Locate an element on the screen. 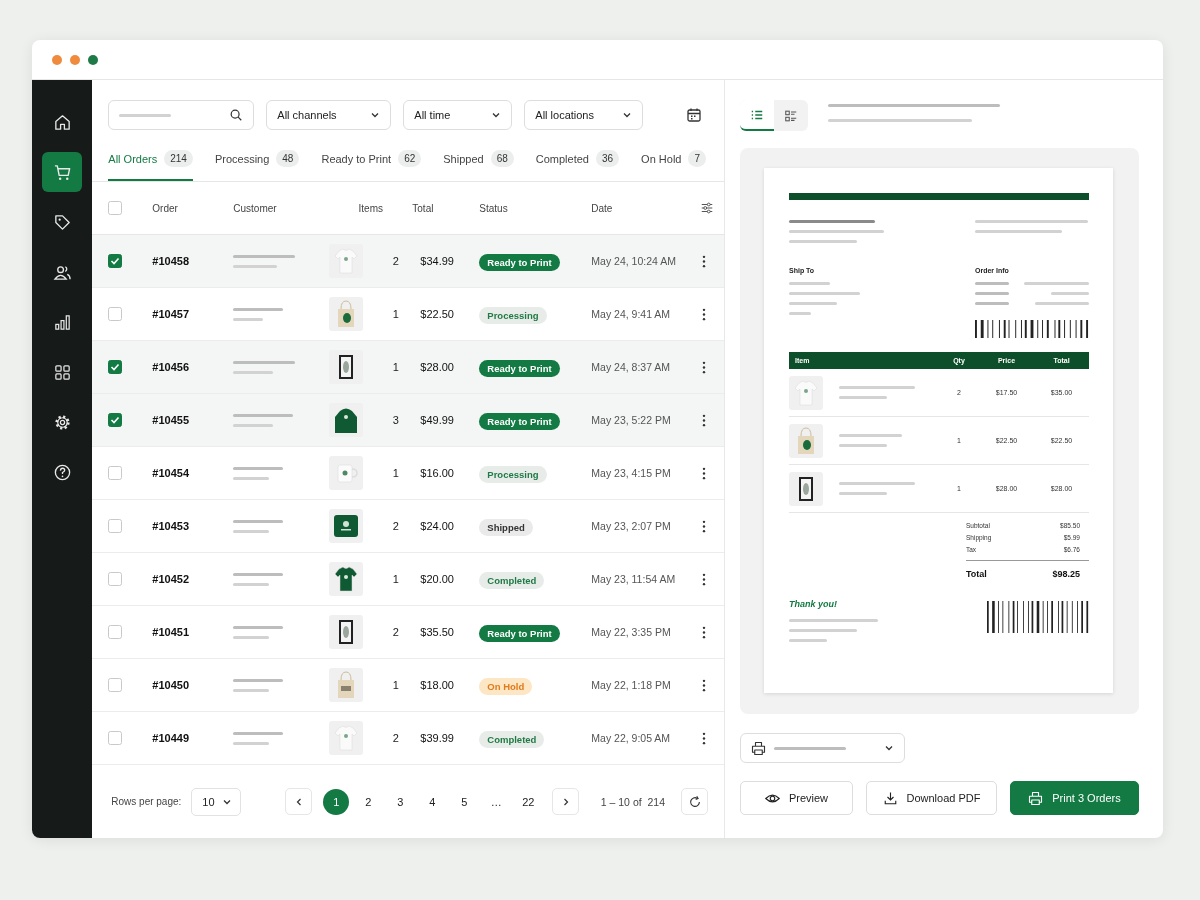 This screenshot has width=1200, height=900. page-button: 2 is located at coordinates (368, 801).